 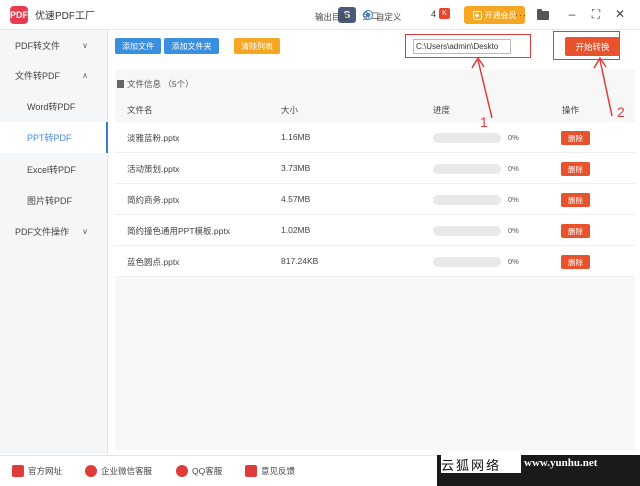 I want to click on sidebar-item-pdf-operations: PDF文件操作 ∨, so click(x=54, y=231).